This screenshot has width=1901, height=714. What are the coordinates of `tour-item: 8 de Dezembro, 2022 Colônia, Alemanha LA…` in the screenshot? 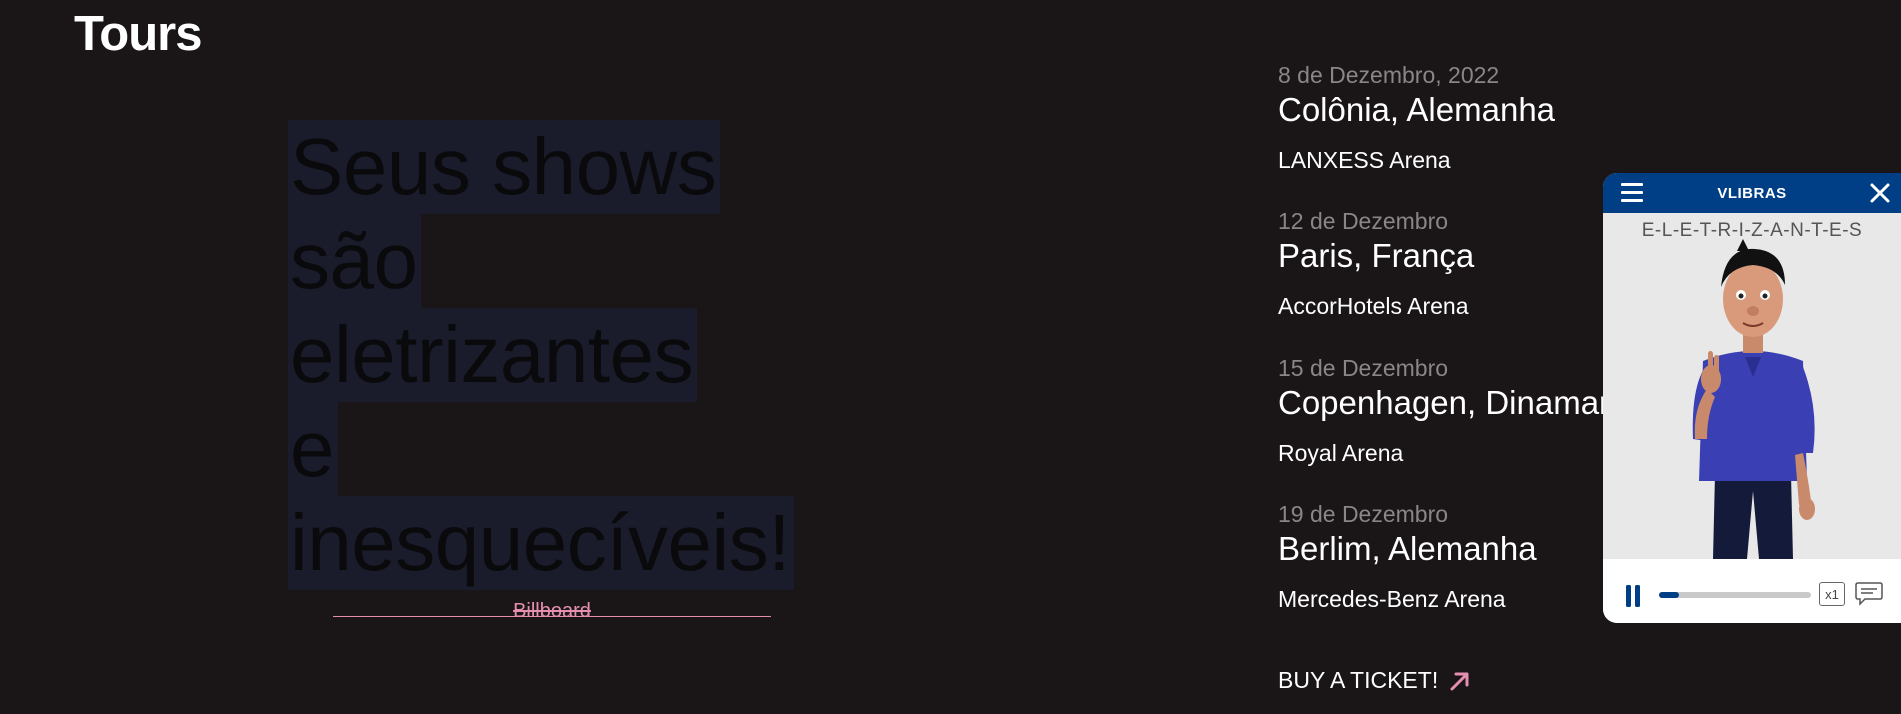 It's located at (1416, 117).